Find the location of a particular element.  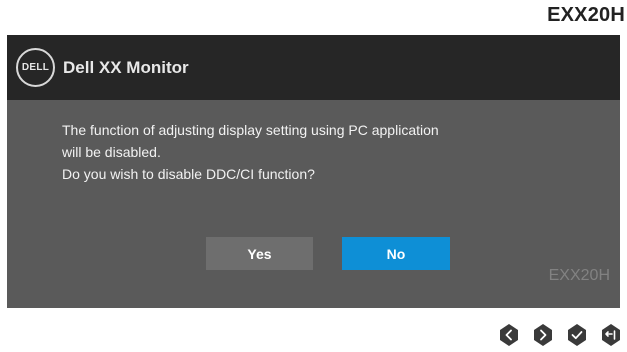

checkmark-icon is located at coordinates (577, 335).